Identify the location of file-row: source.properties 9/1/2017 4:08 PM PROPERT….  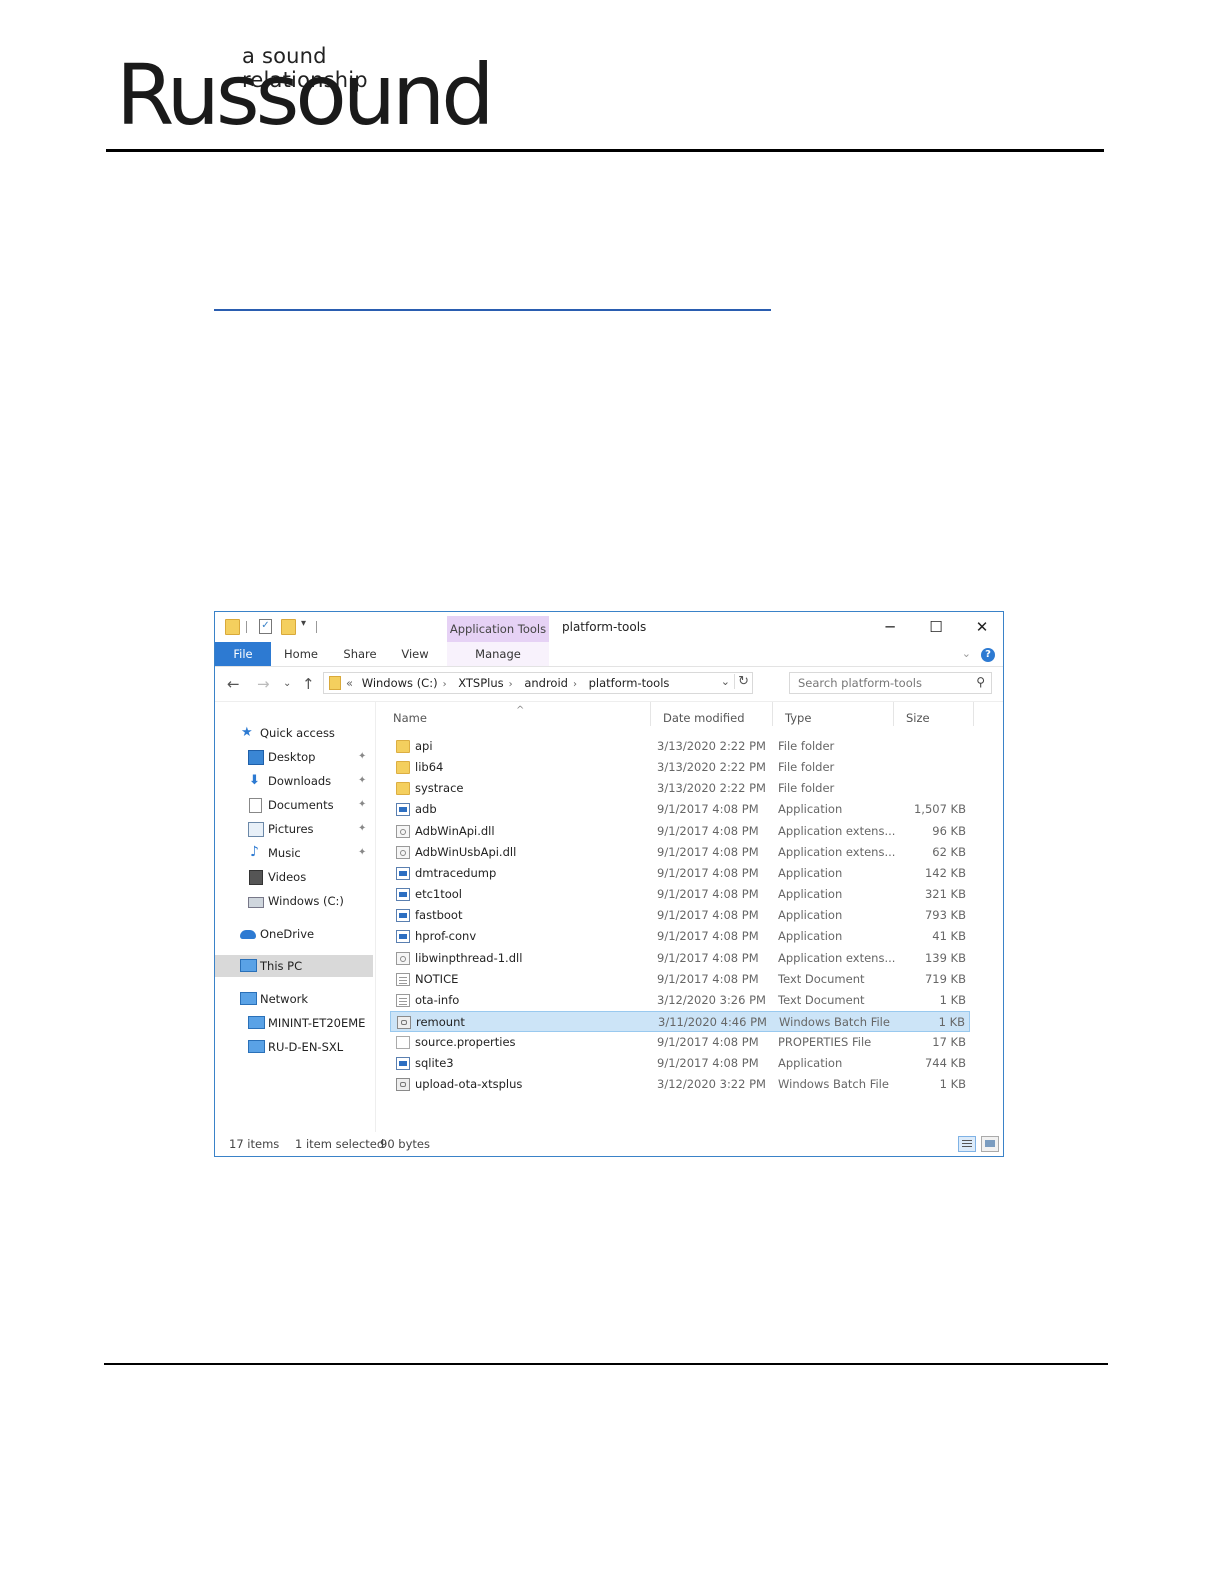
(680, 1042).